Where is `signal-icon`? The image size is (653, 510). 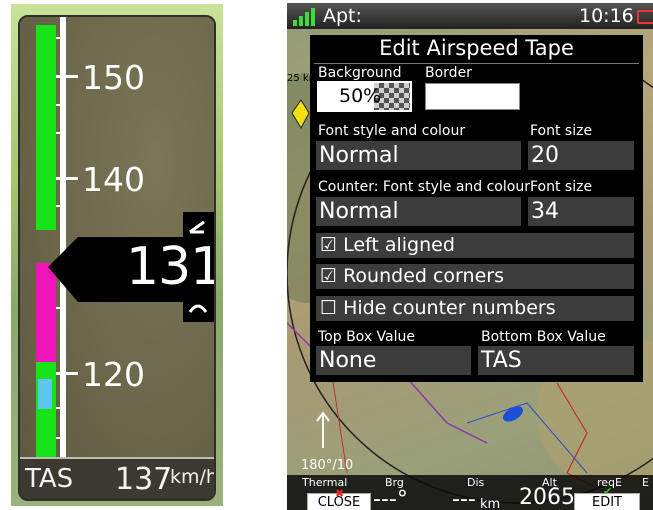
signal-icon is located at coordinates (305, 17).